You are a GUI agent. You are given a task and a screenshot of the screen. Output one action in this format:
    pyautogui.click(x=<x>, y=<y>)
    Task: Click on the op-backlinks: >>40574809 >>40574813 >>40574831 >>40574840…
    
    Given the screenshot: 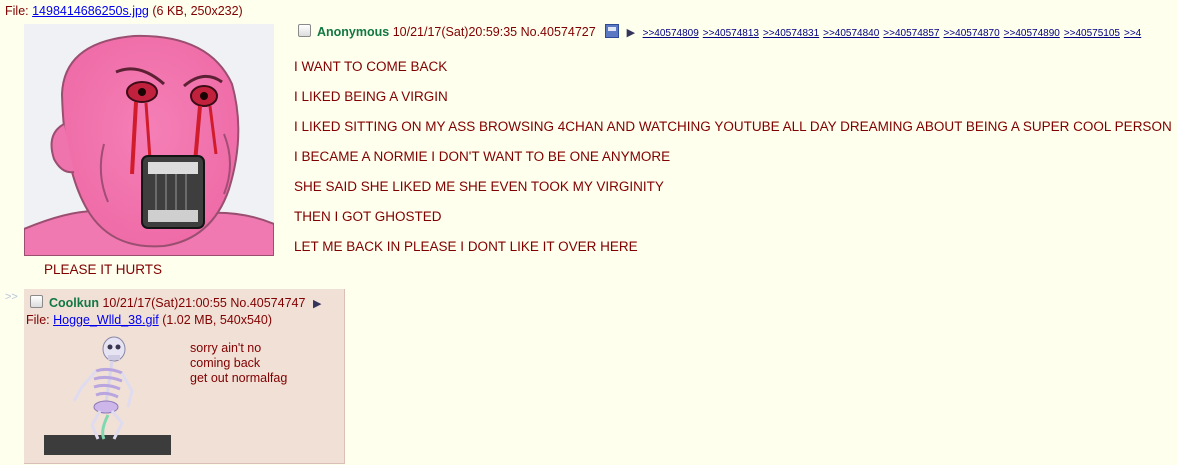 What is the action you would take?
    pyautogui.click(x=890, y=32)
    